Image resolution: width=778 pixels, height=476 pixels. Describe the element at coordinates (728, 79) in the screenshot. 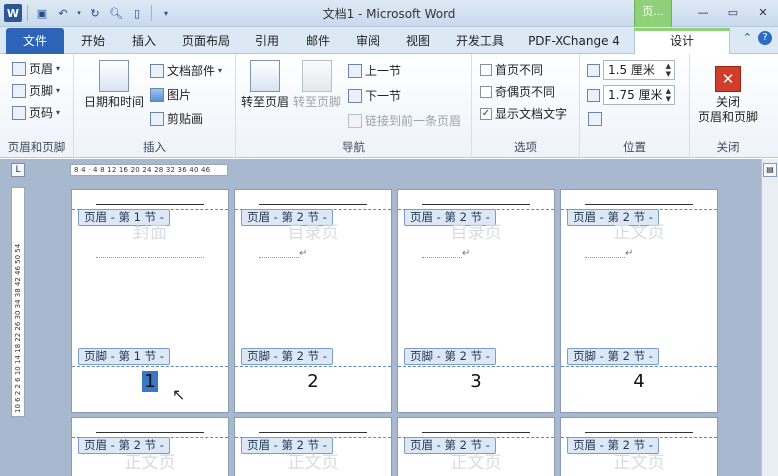

I see `close-icon: ✕` at that location.